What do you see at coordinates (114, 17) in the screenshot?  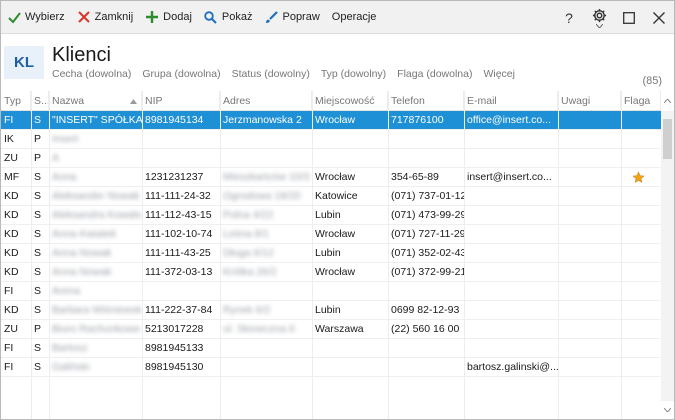 I see `close-button-label: Zamknij` at bounding box center [114, 17].